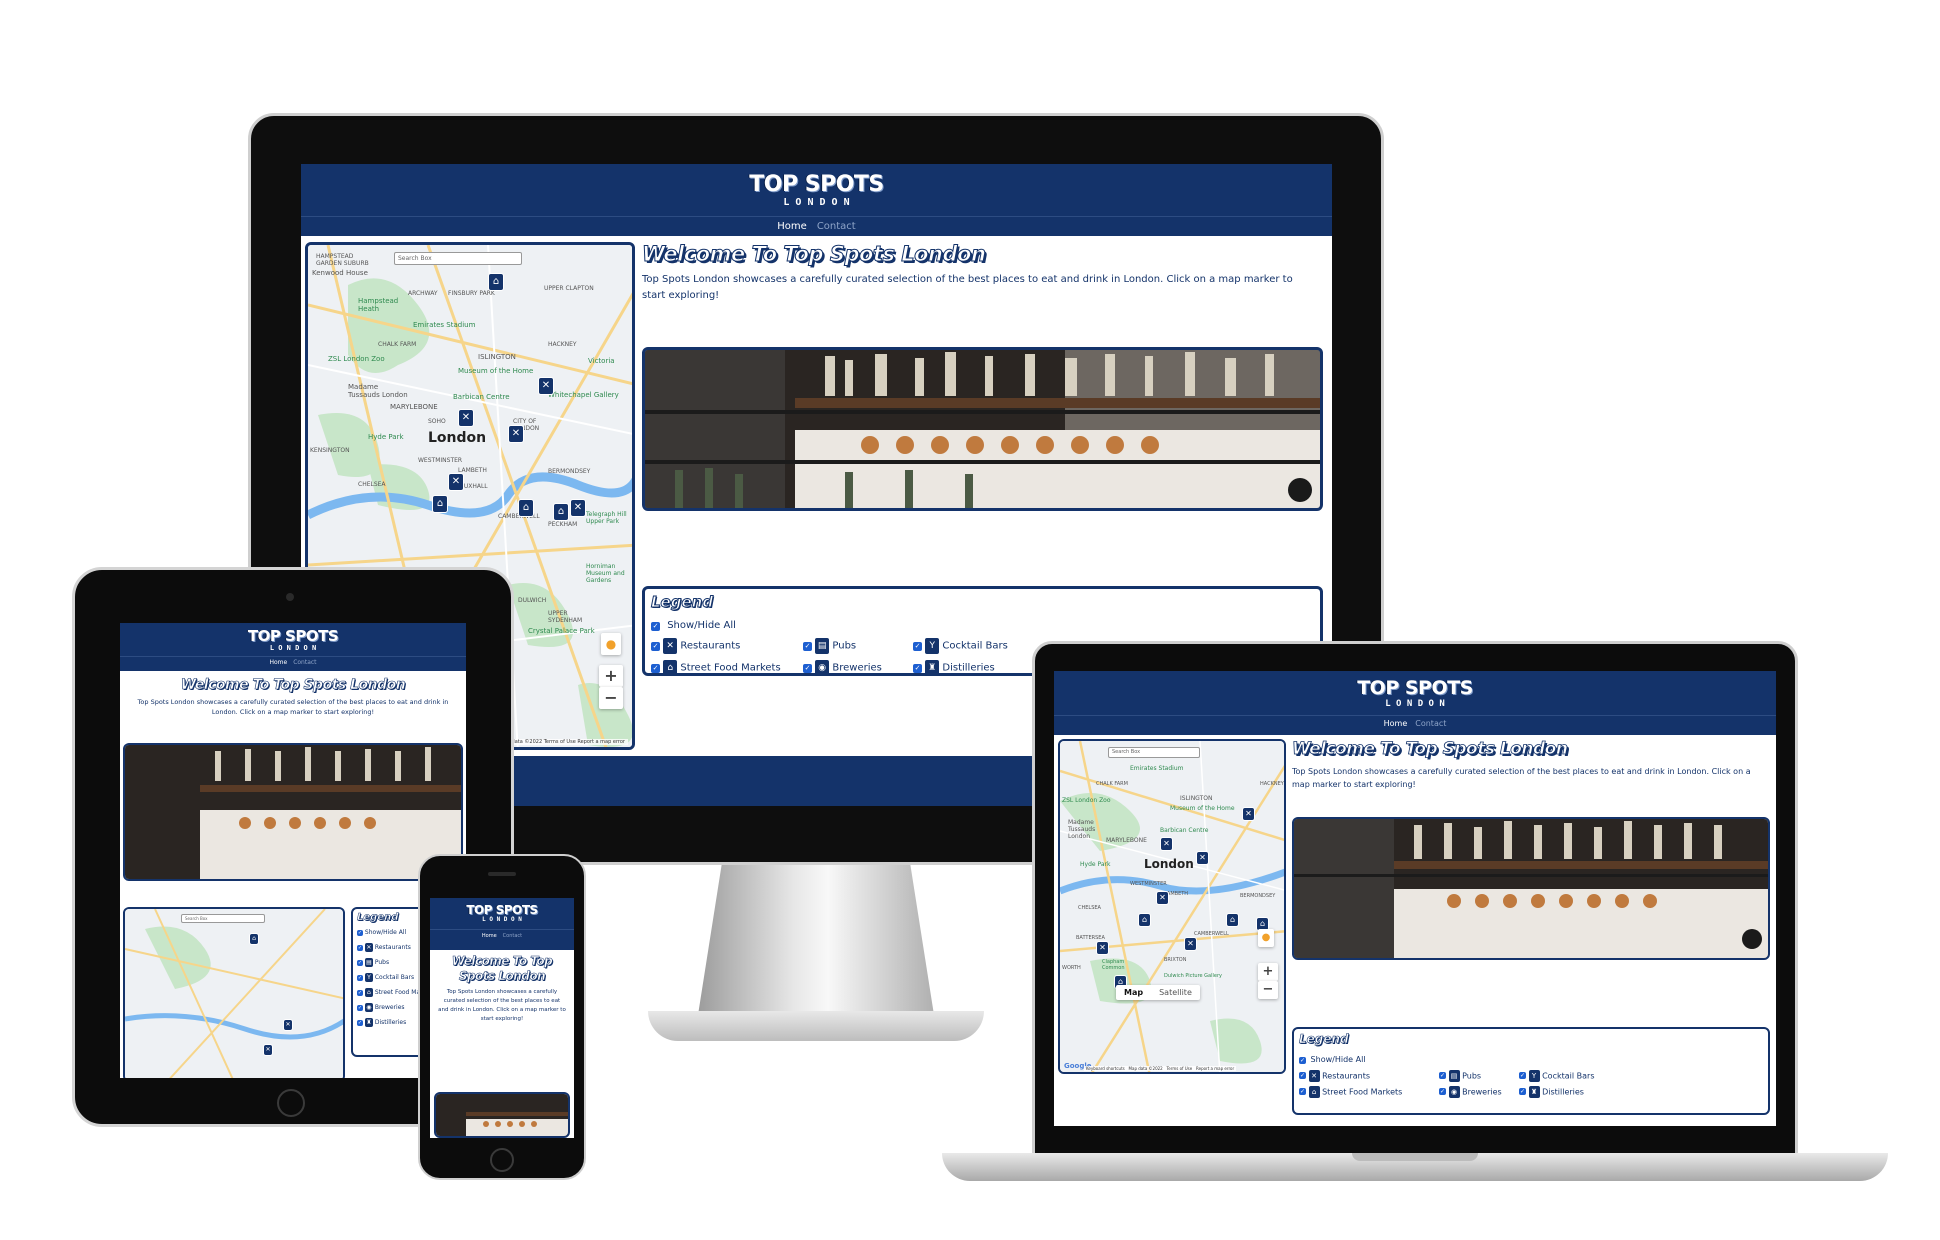  I want to click on restaurant-icon: ✕, so click(368, 947).